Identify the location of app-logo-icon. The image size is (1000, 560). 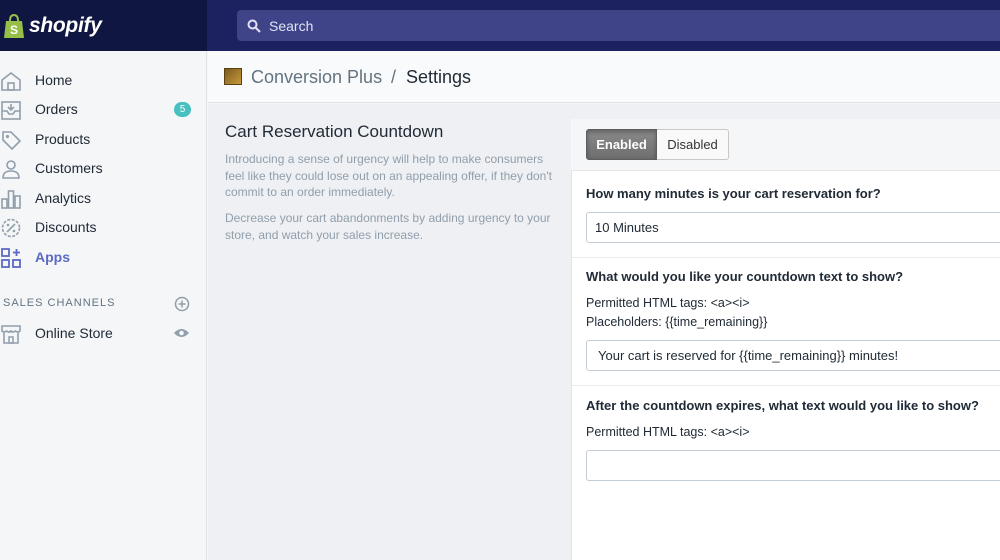
(233, 76).